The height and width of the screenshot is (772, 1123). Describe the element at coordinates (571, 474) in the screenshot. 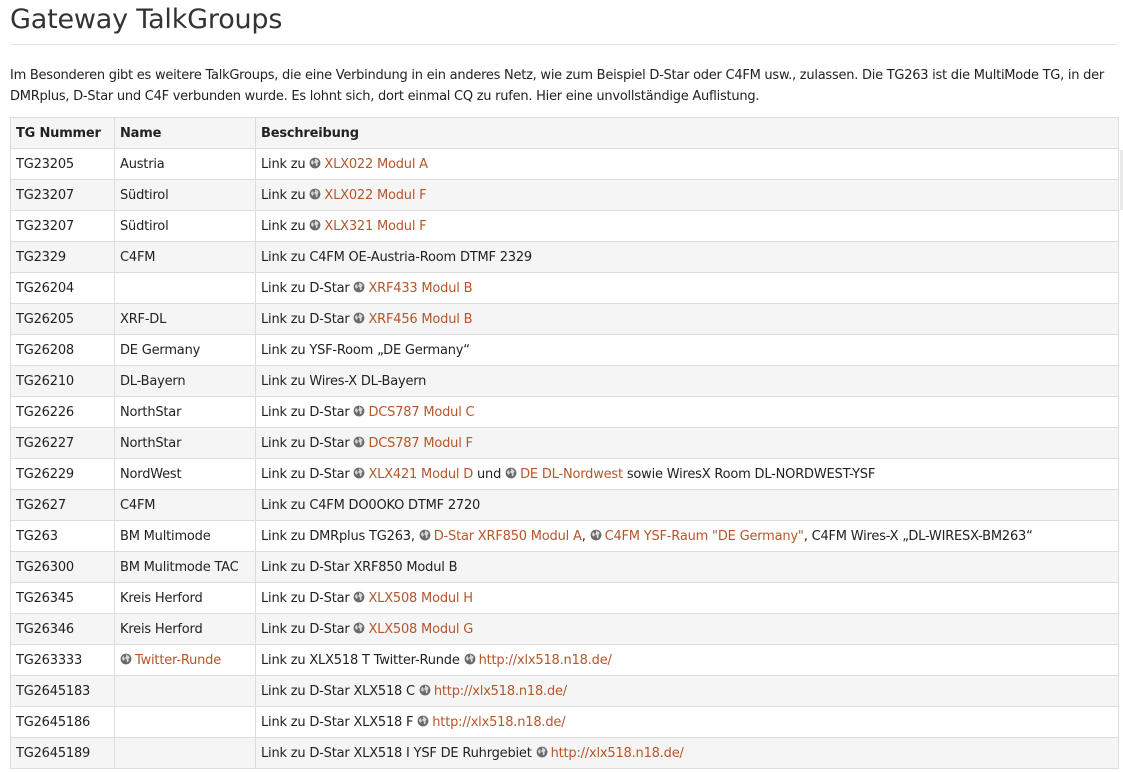

I see `external-link: DE DL-Nordwest` at that location.